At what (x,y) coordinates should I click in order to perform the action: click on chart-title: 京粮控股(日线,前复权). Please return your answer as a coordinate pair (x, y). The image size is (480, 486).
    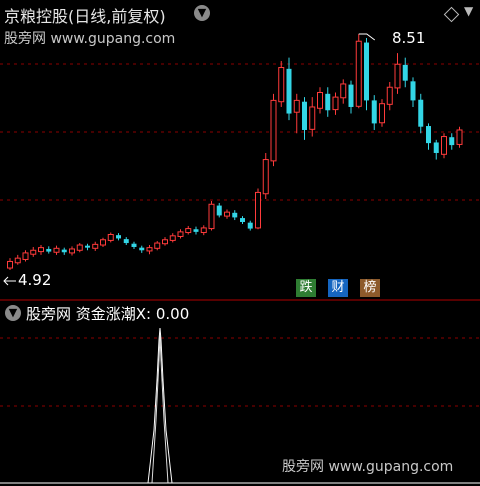
    Looking at the image, I should click on (85, 16).